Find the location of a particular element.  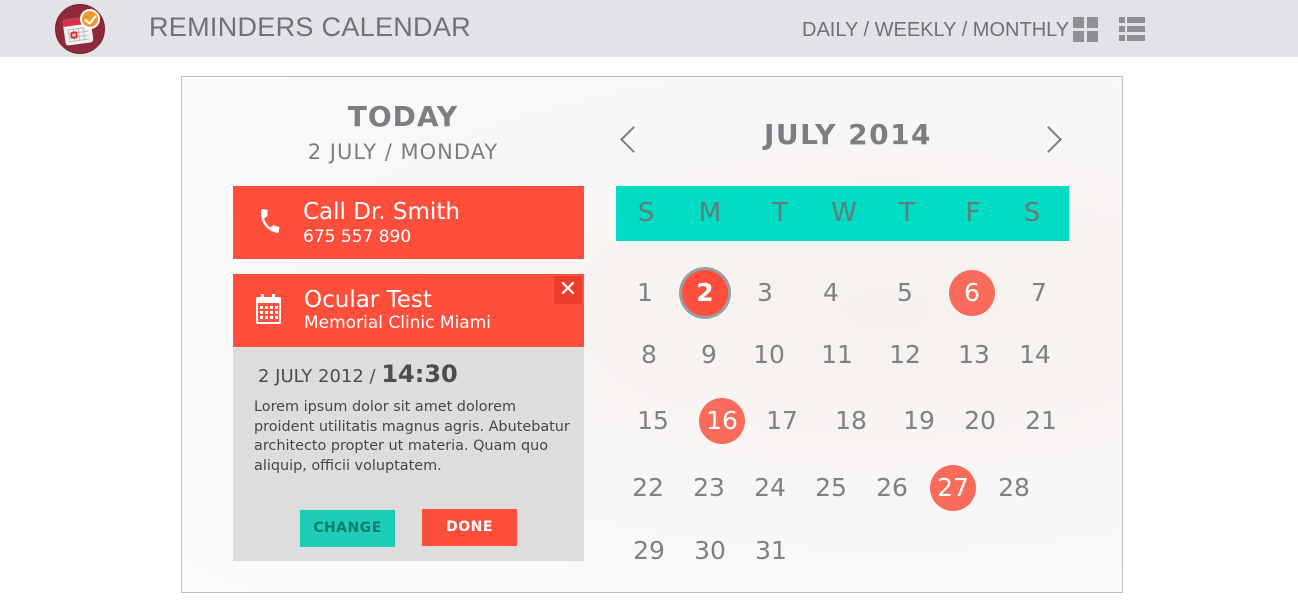

reminder-subtitle: Memorial Clinic Miami is located at coordinates (397, 323).